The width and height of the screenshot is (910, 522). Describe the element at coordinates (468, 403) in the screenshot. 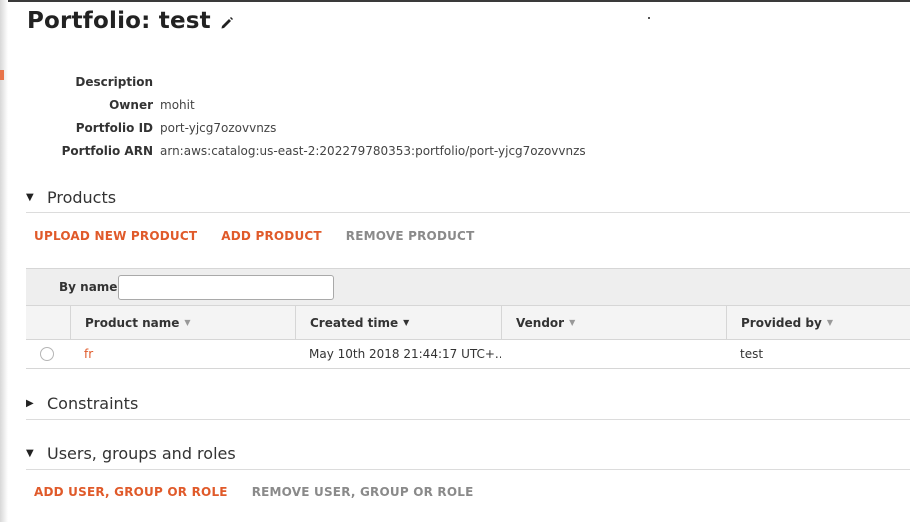

I see `constraints-section-header: ▶ Constraints` at that location.